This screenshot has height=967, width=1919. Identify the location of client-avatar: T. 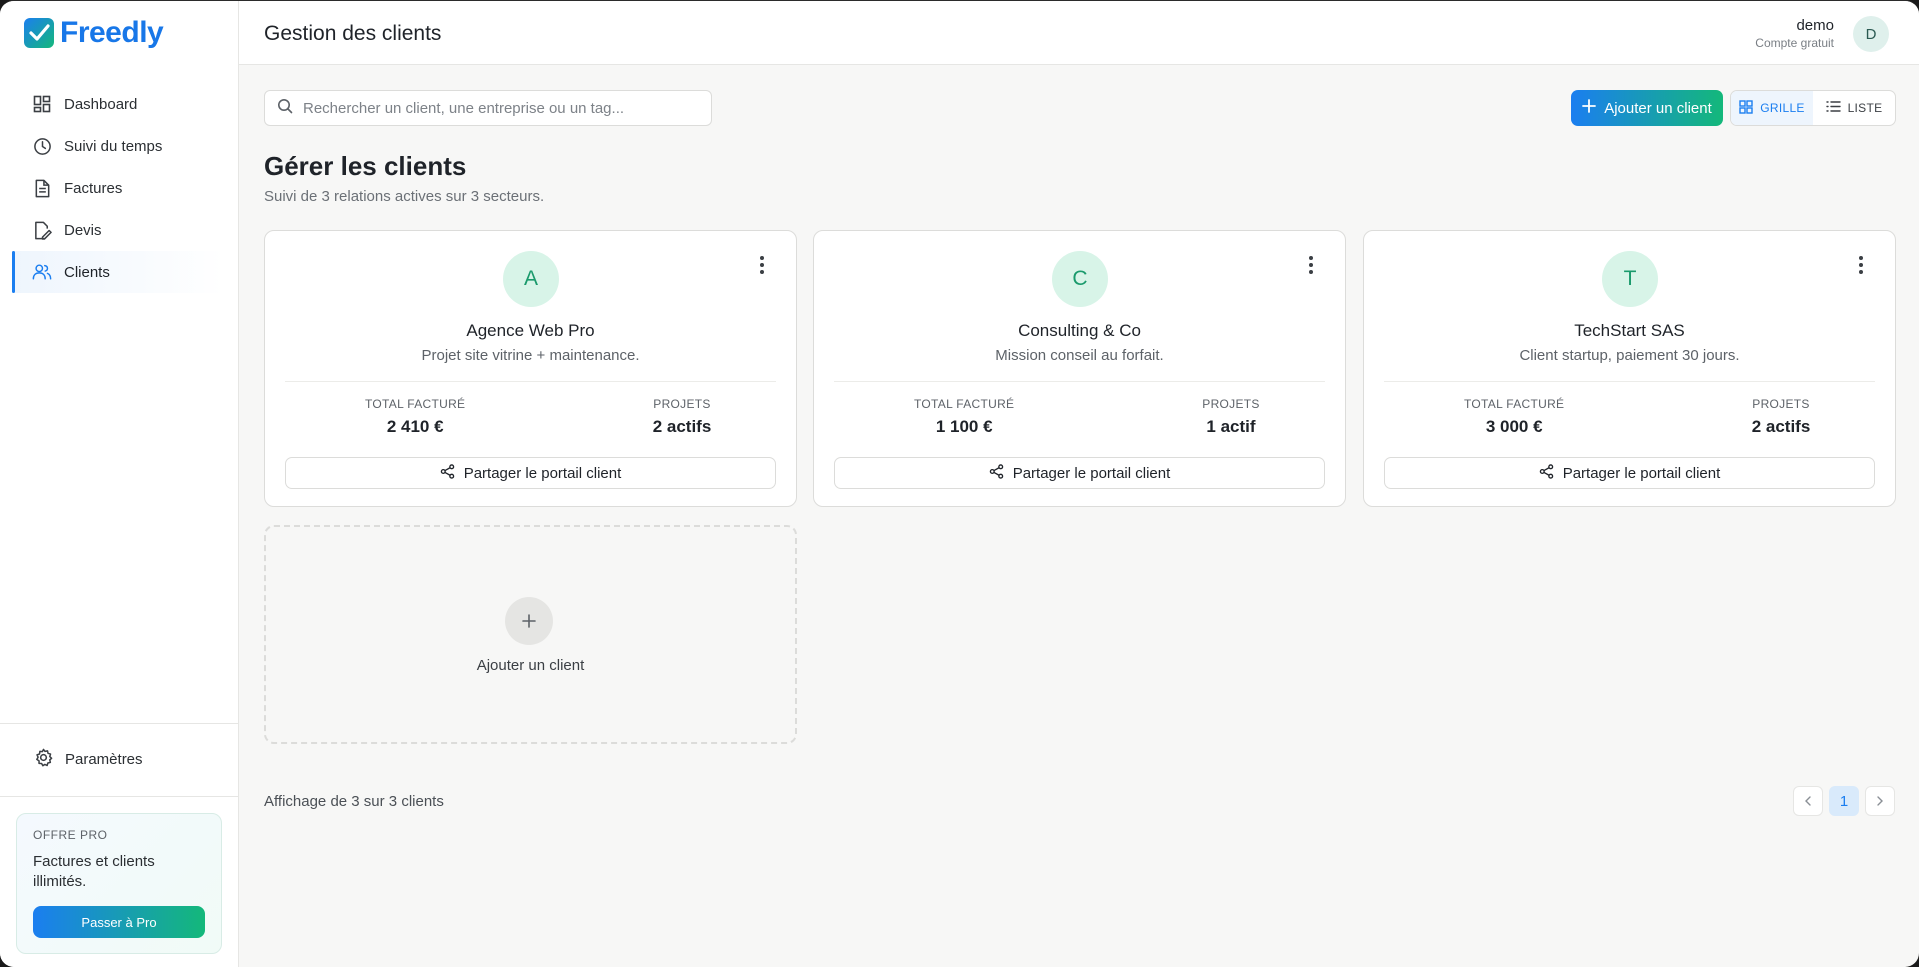
(1630, 279).